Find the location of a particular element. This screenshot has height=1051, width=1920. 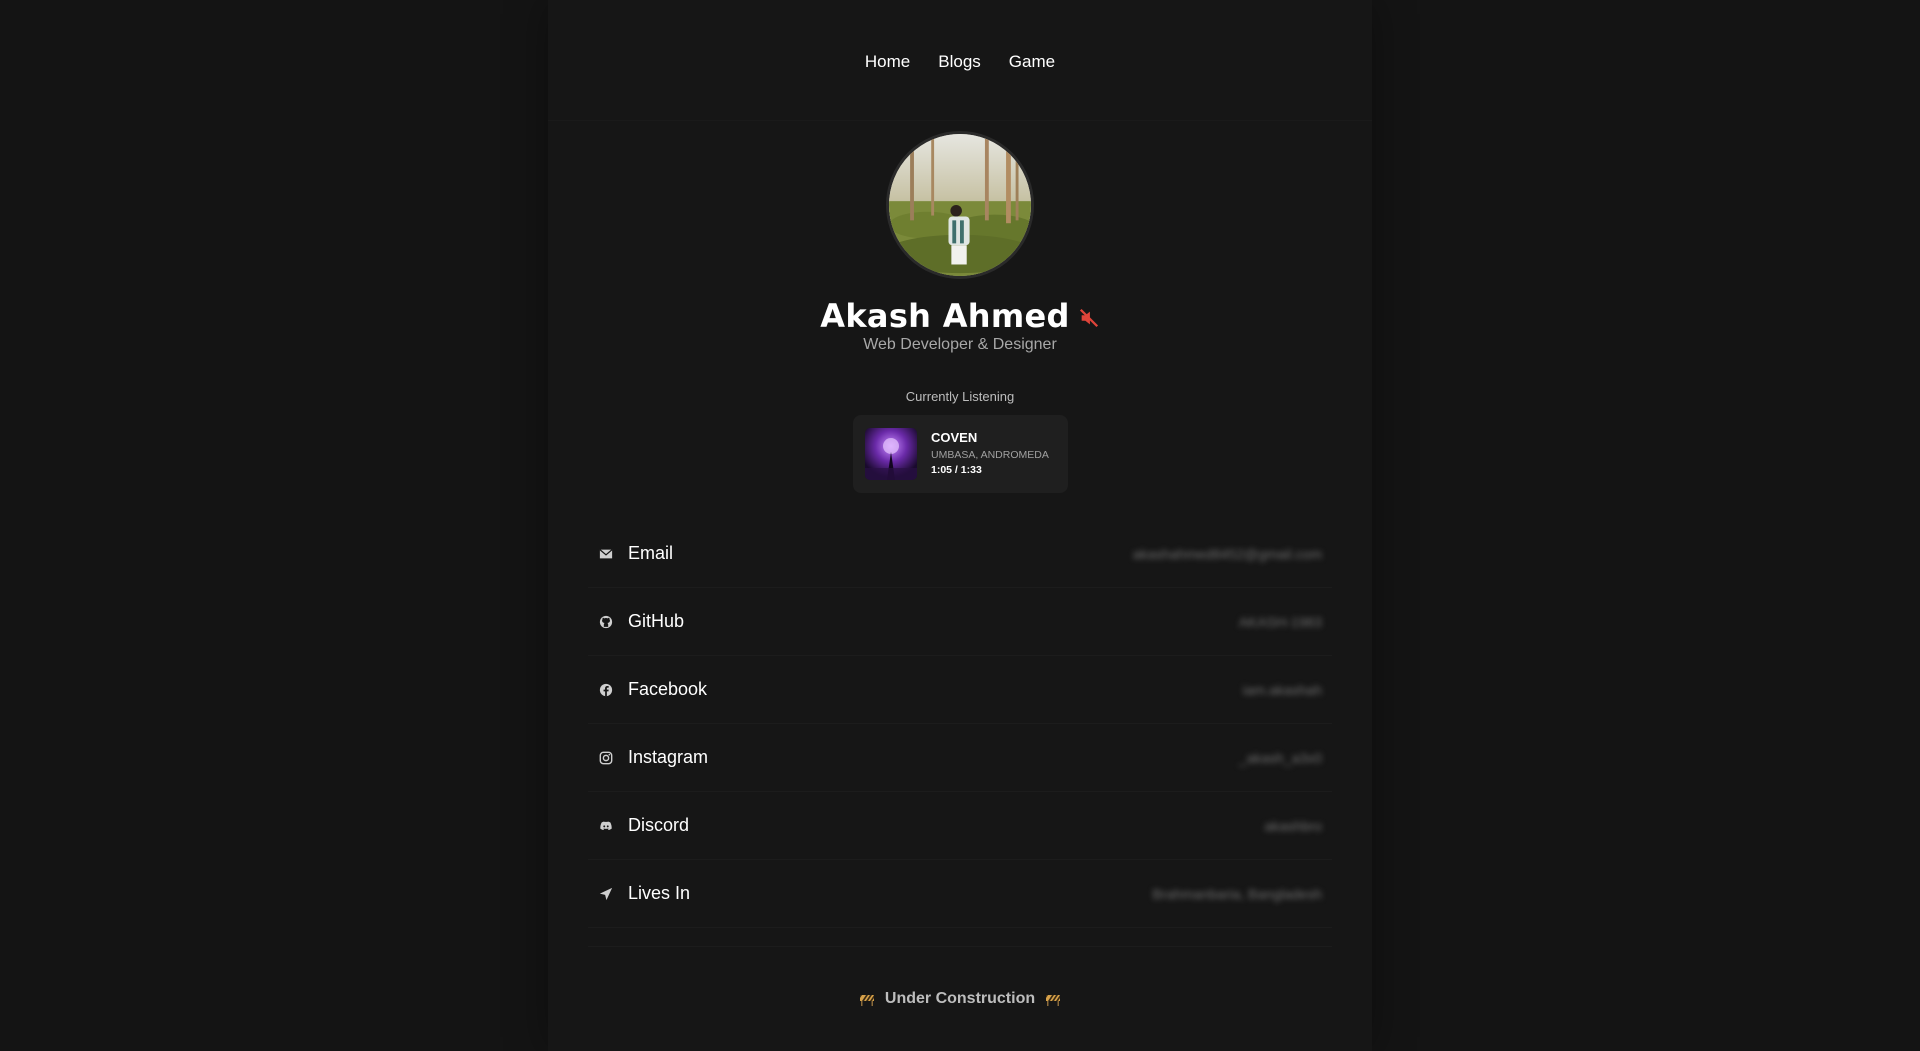

track-info: COVEN UMBASA, ANDROMEDA 1:05 / 1:33 is located at coordinates (990, 453).